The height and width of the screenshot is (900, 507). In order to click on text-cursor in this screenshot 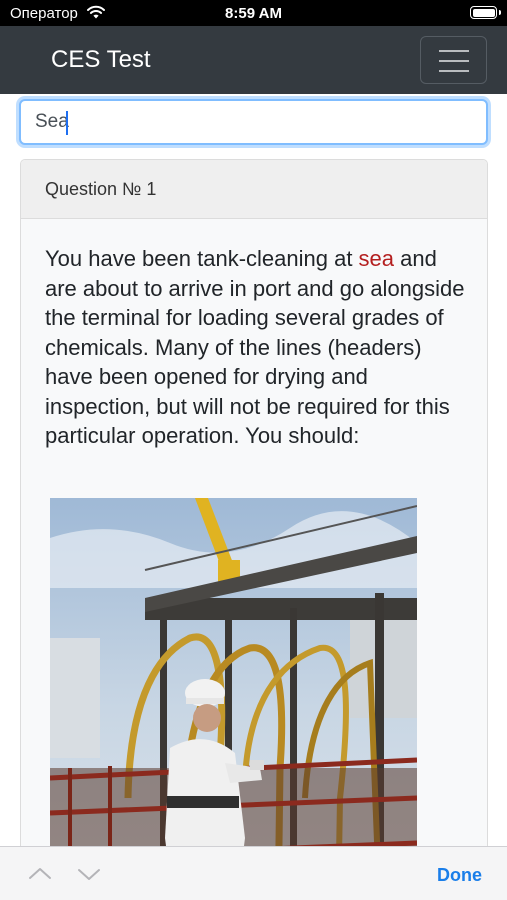, I will do `click(67, 123)`.